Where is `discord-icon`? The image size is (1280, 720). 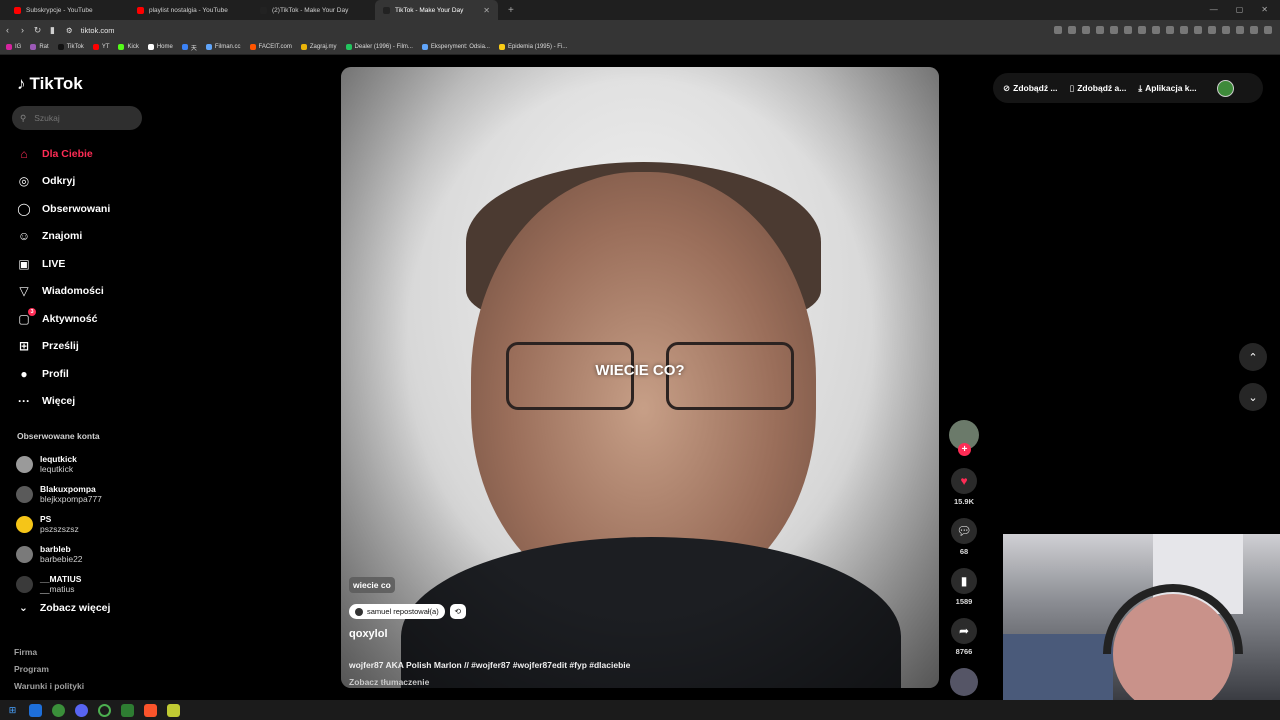
discord-icon is located at coordinates (81, 710).